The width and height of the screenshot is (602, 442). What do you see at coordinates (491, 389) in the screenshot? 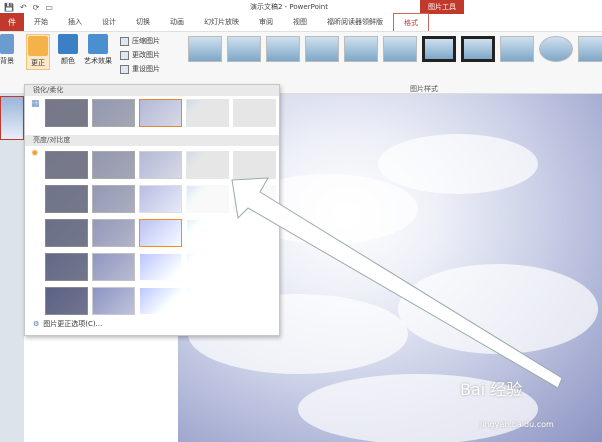
I see `watermark-brand: Bai 经验` at bounding box center [491, 389].